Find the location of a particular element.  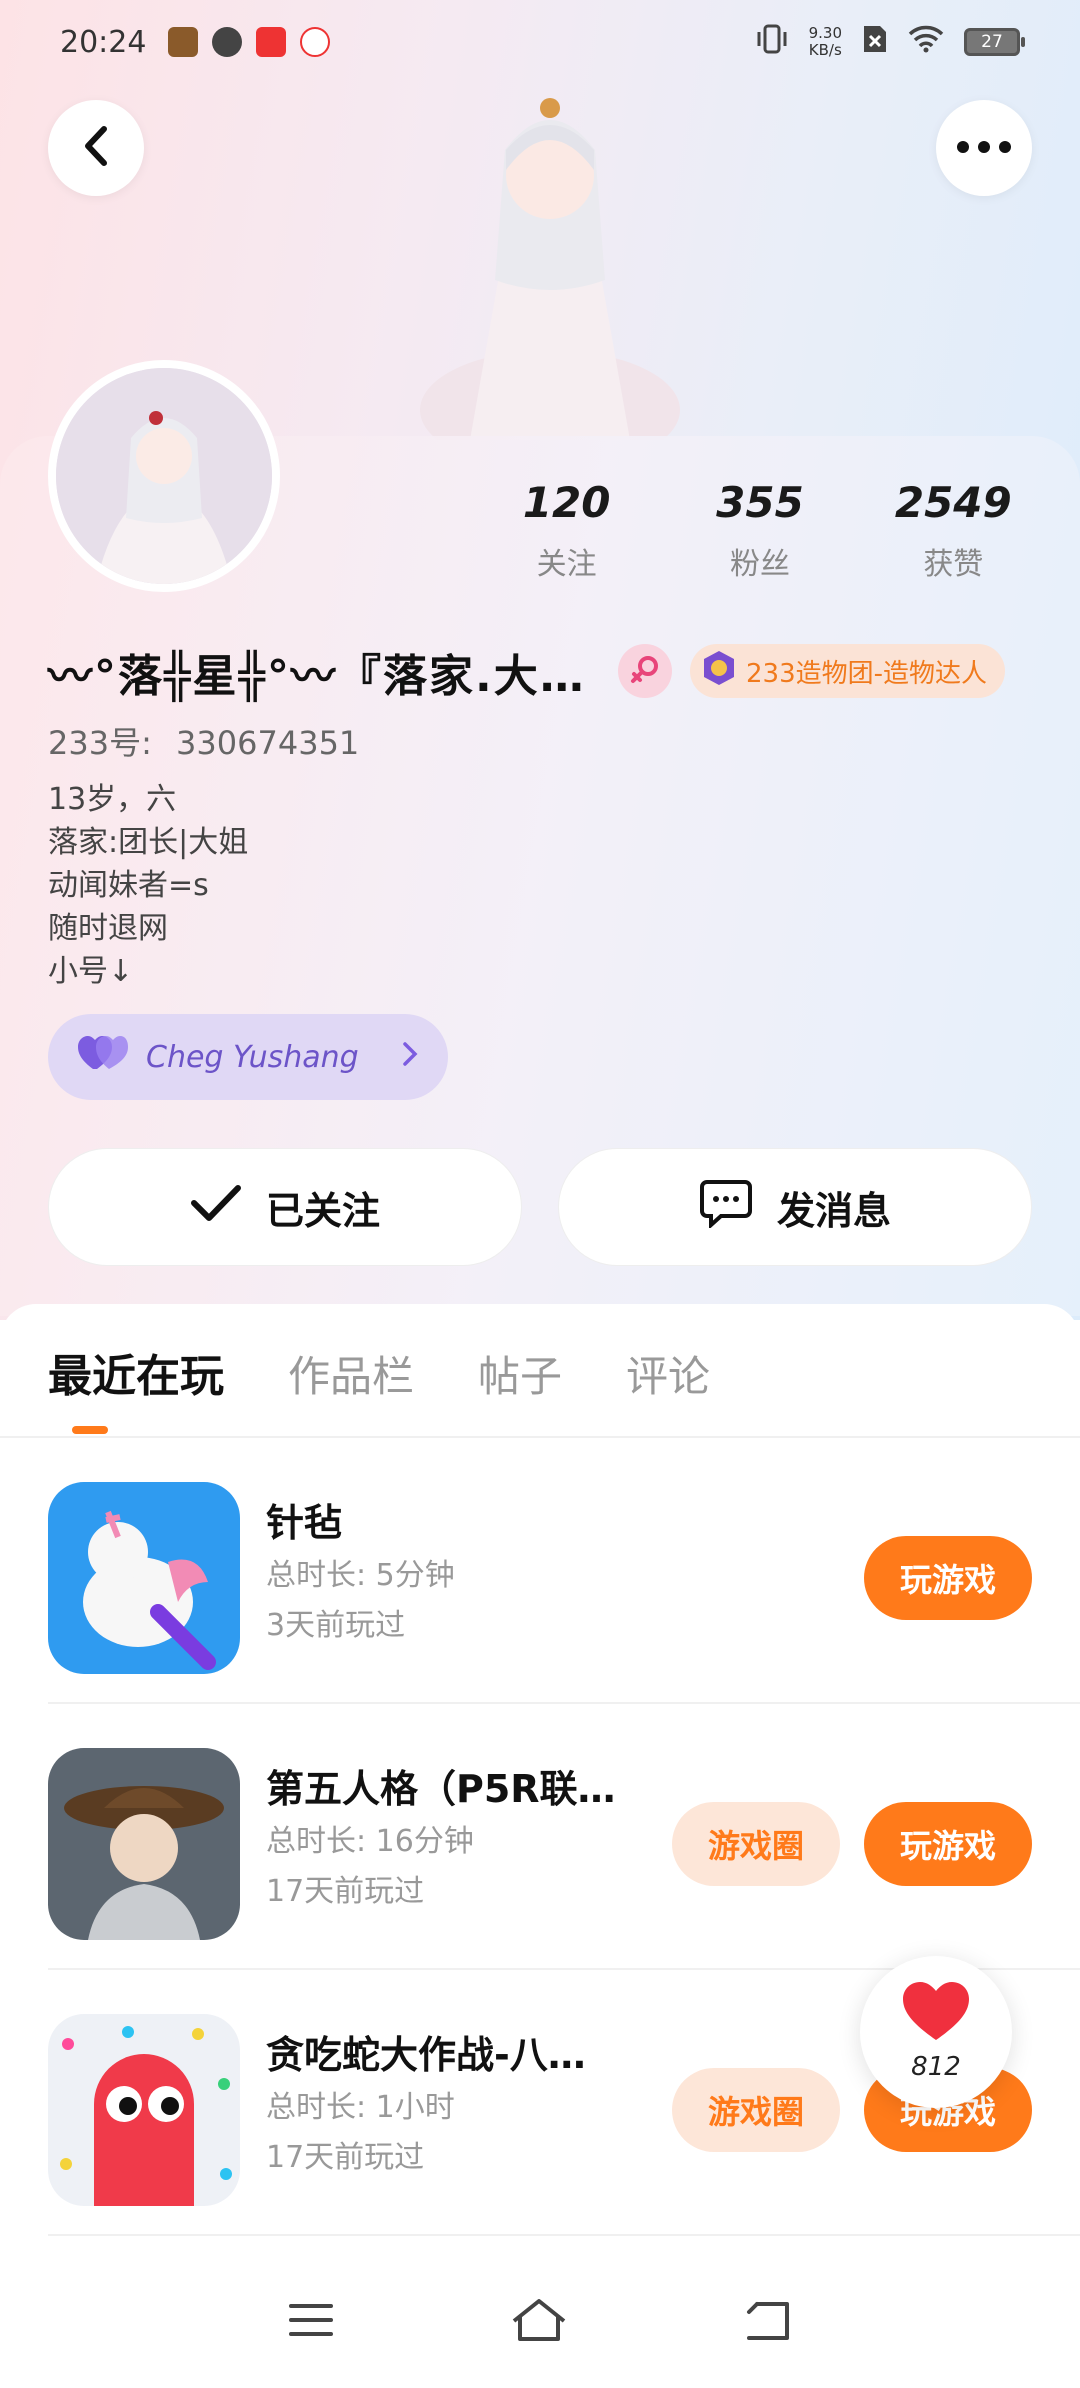

cp-name: Cheg Yushang is located at coordinates (252, 1057).